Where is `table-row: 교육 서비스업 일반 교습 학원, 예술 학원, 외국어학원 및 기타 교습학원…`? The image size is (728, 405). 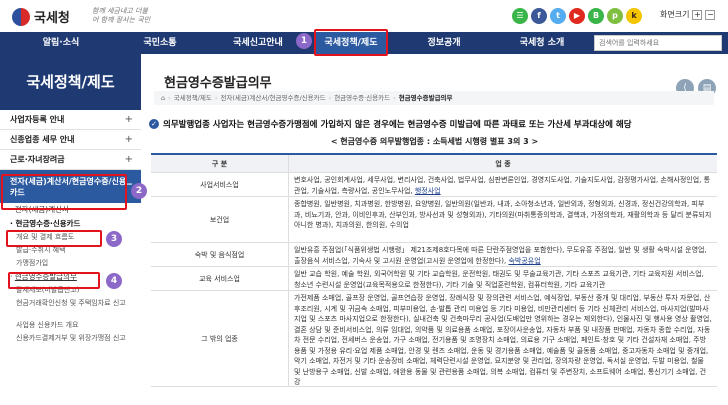 table-row: 교육 서비스업 일반 교습 학원, 예술 학원, 외국어학원 및 기타 교습학원… is located at coordinates (434, 279).